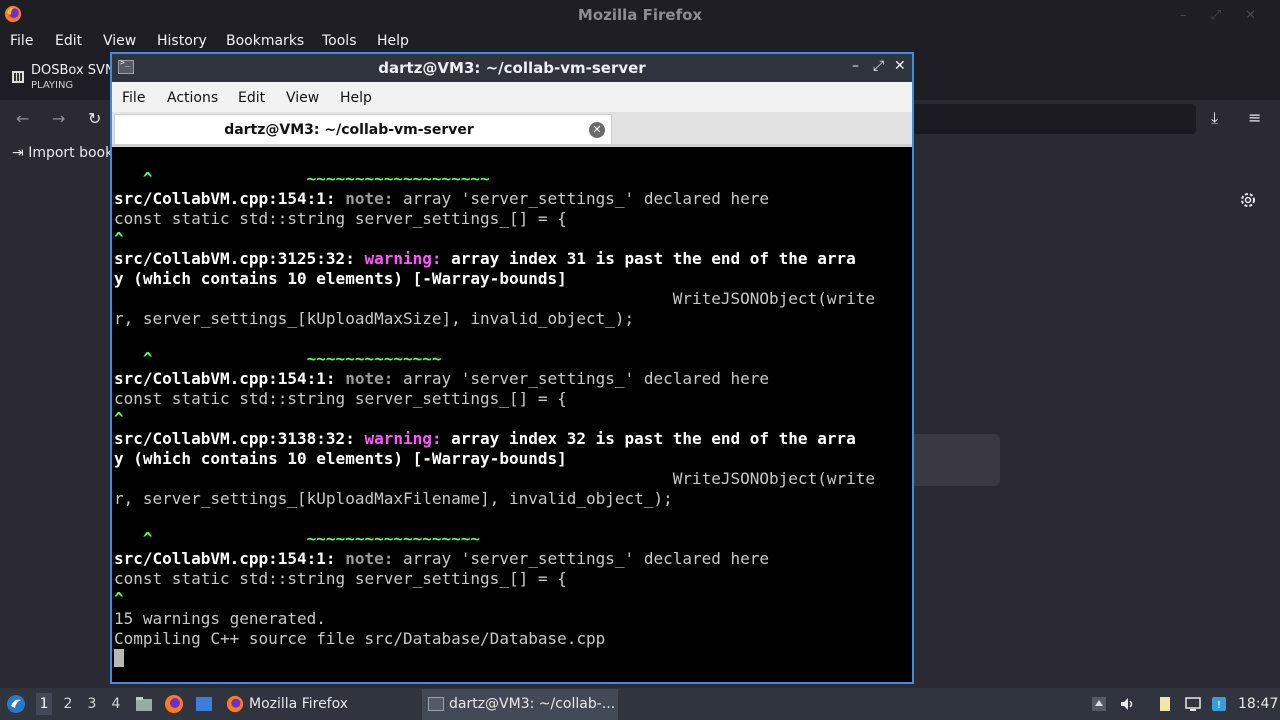  I want to click on notification-icon: !, so click(1219, 704).